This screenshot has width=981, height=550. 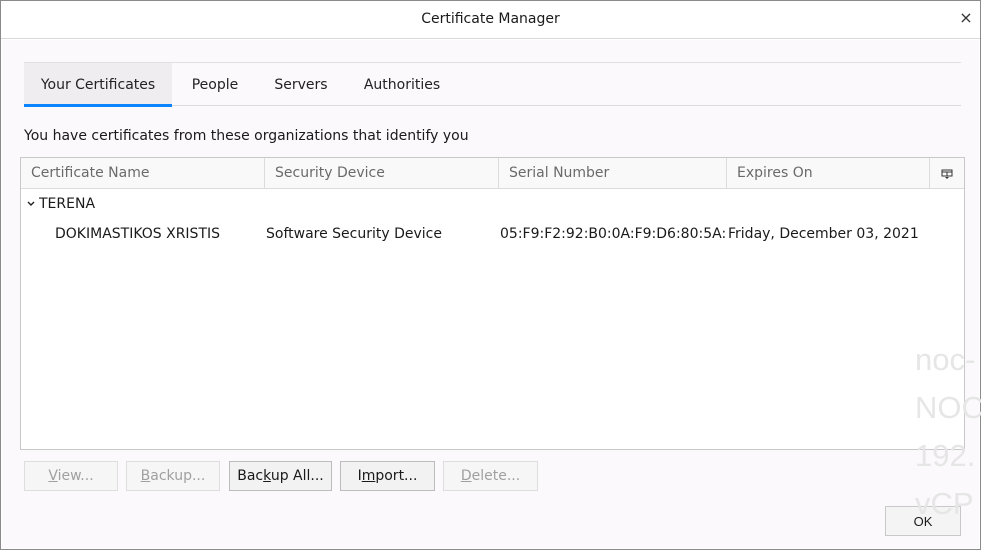 I want to click on column-header-certificate-name: Certificate Name, so click(x=143, y=173).